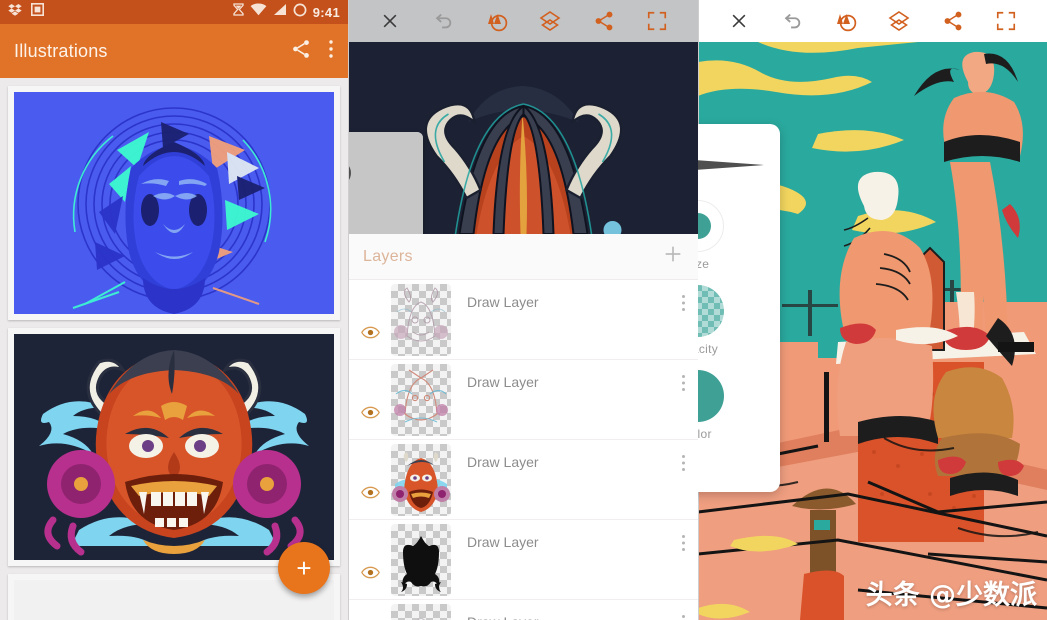  I want to click on add-layer-button, so click(673, 256).